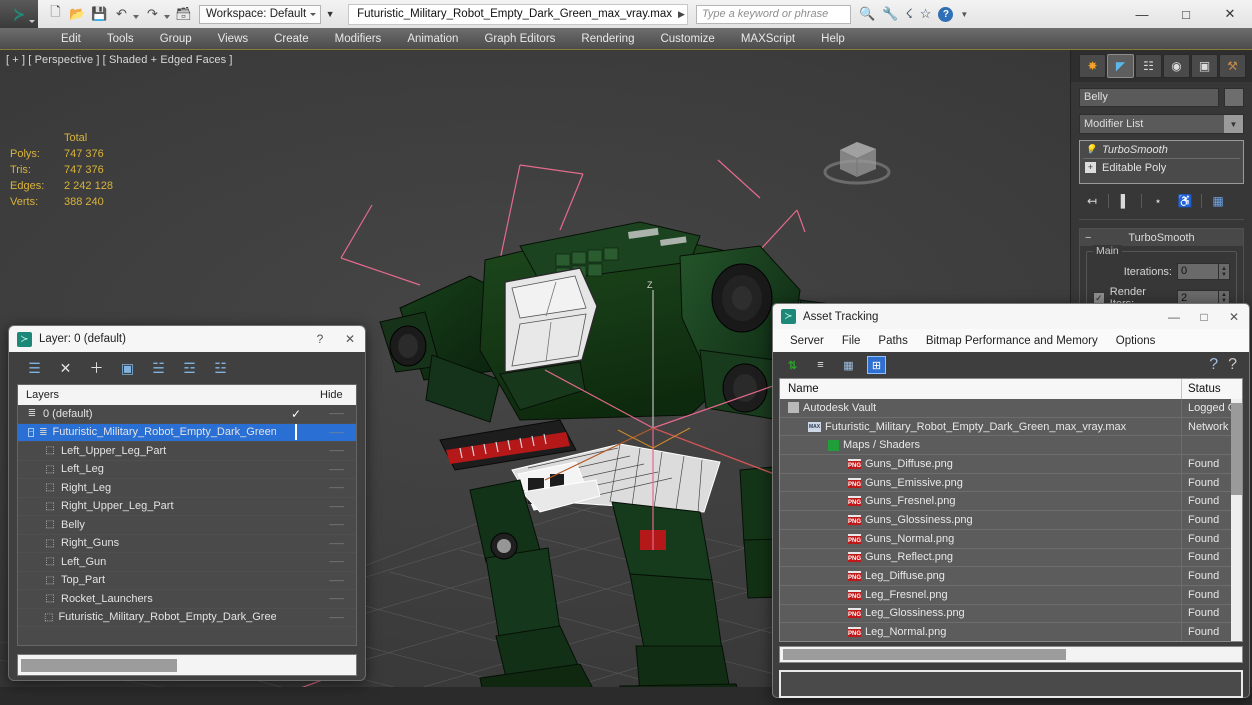  I want to click on grid-view-icon: ⊞, so click(876, 365).